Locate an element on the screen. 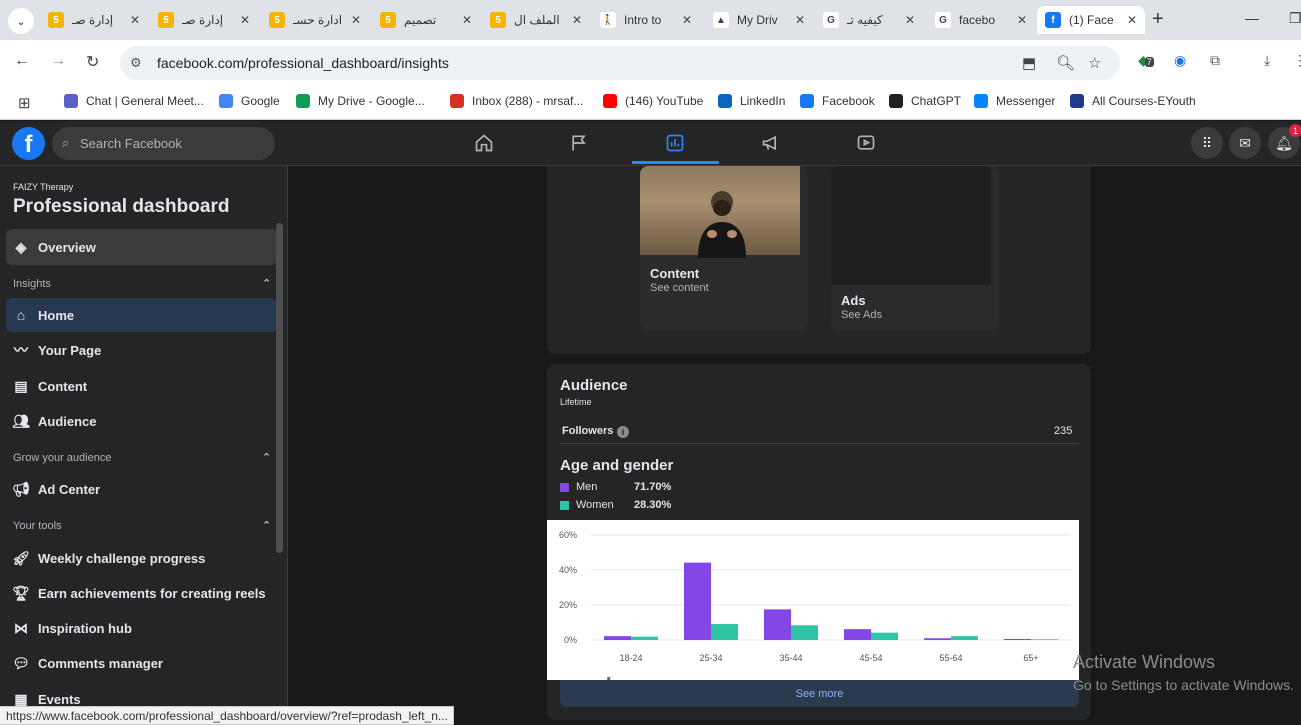 This screenshot has width=1301, height=725. browser-tab: 5 تصميم ✕ is located at coordinates (426, 20).